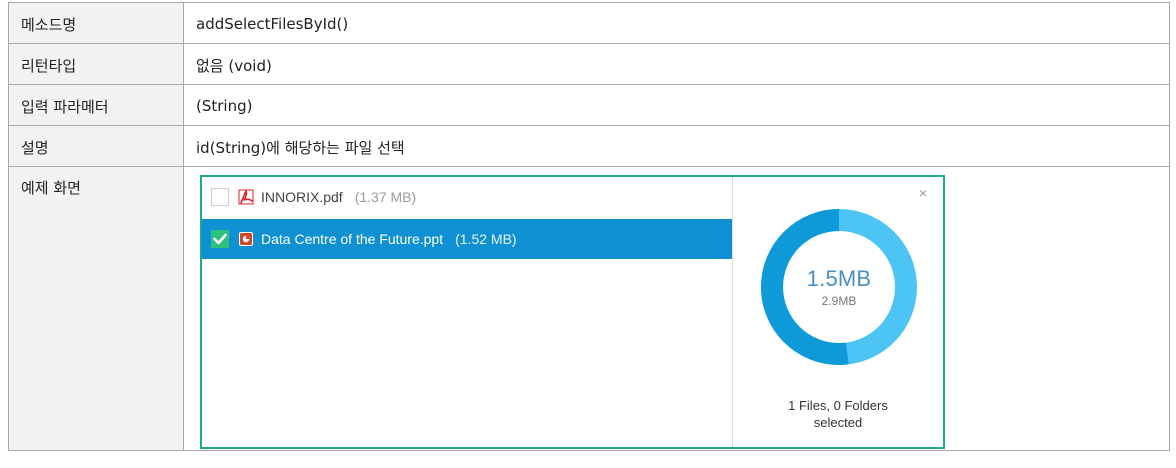 The height and width of the screenshot is (468, 1176). What do you see at coordinates (302, 197) in the screenshot?
I see `file-name: INNORIX.pdf` at bounding box center [302, 197].